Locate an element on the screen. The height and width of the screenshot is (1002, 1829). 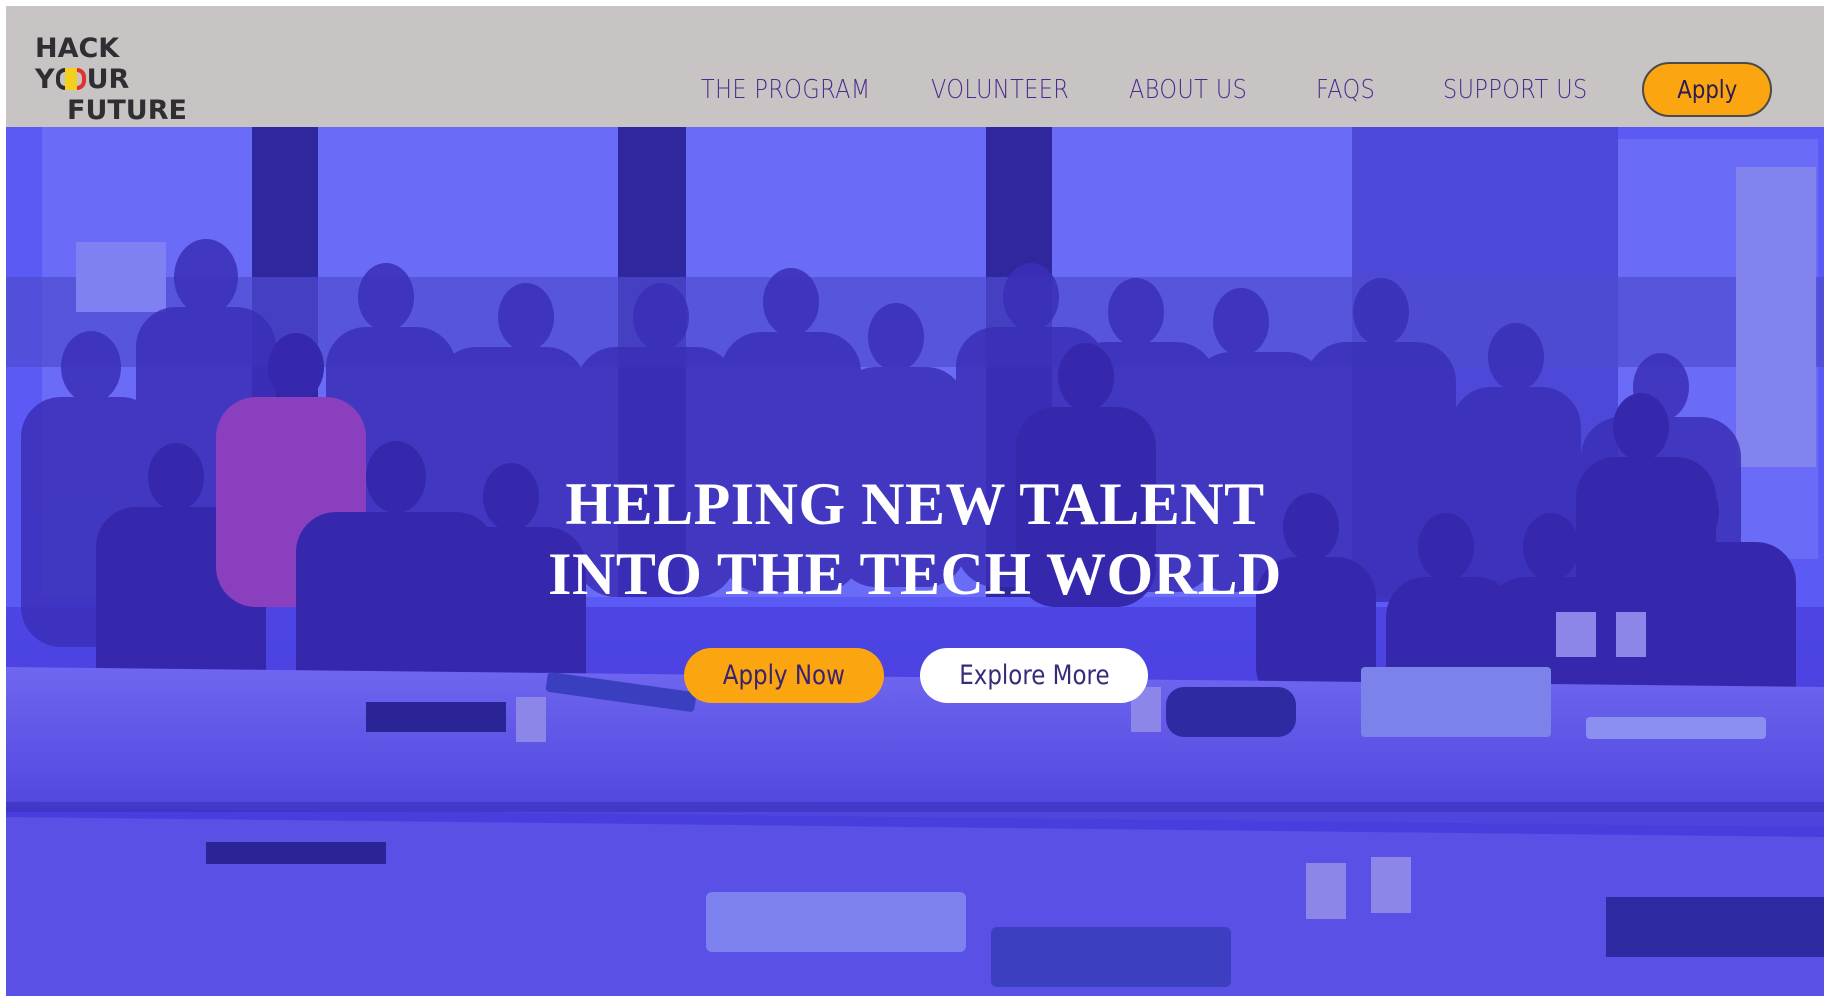
nav-item-the-program: THE PROGRAM is located at coordinates (786, 90).